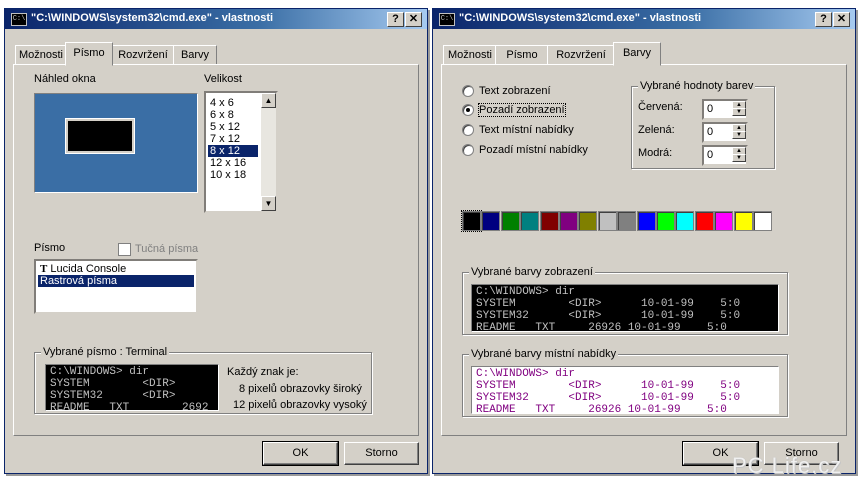 This screenshot has height=486, width=860. I want to click on font-label: Písmo, so click(50, 248).